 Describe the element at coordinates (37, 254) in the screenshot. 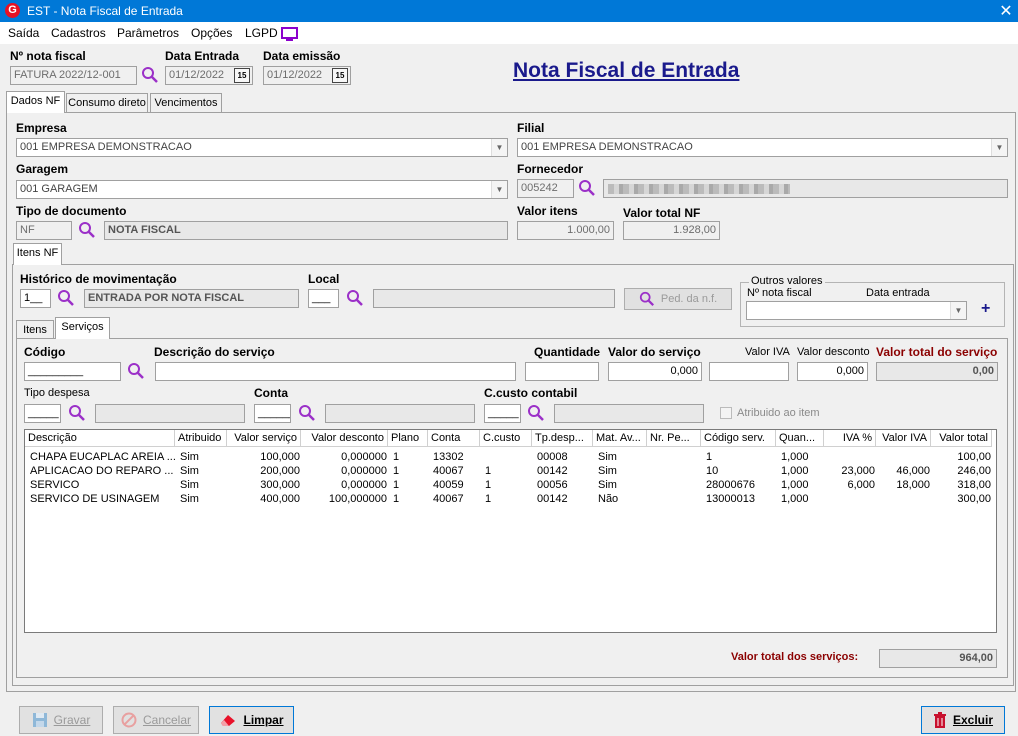

I see `tab-itens-nf: Itens NF` at that location.